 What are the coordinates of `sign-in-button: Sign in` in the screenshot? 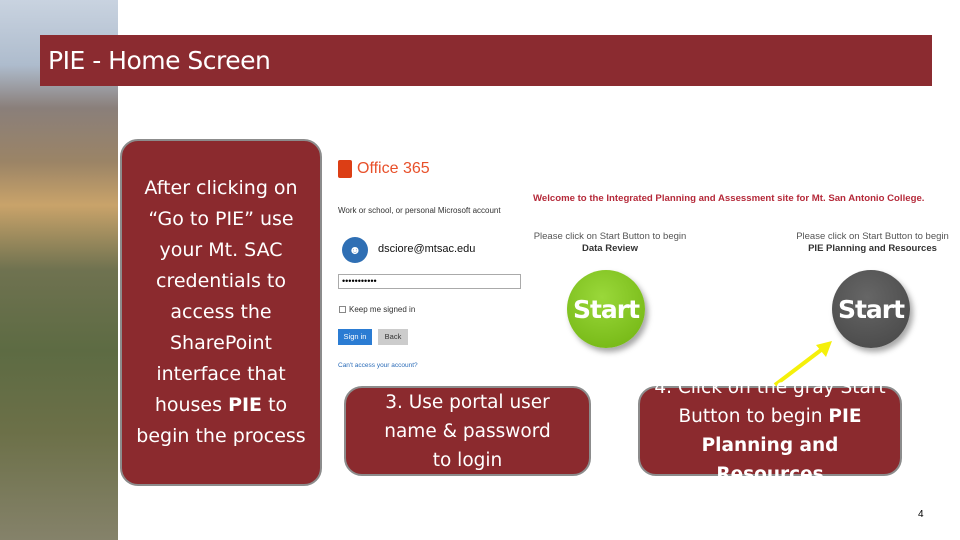 It's located at (355, 337).